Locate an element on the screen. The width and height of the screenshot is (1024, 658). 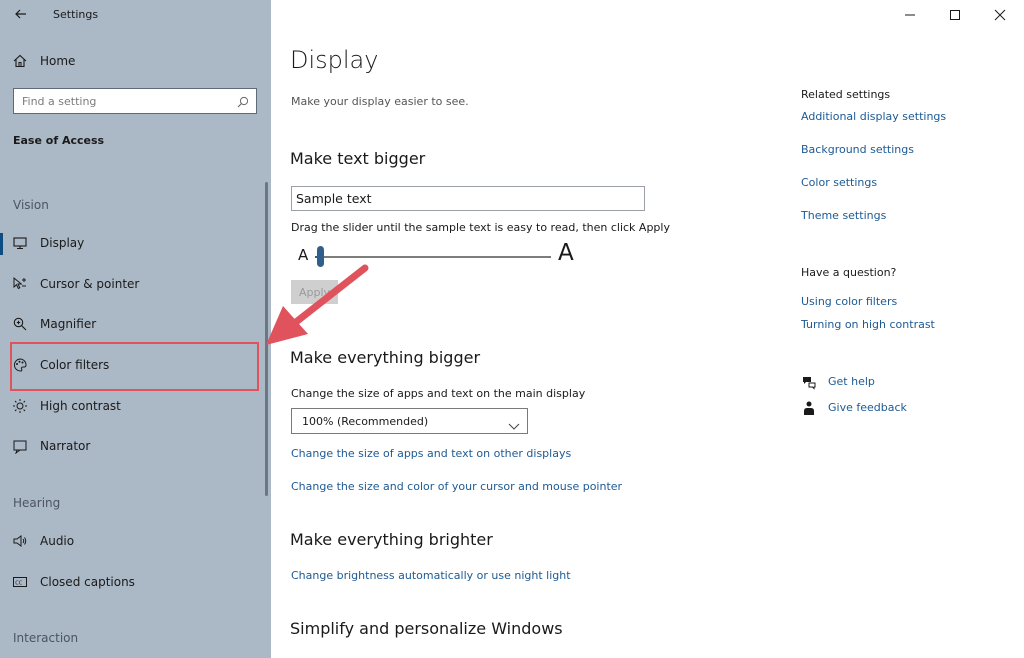
narrator-icon is located at coordinates (20, 446).